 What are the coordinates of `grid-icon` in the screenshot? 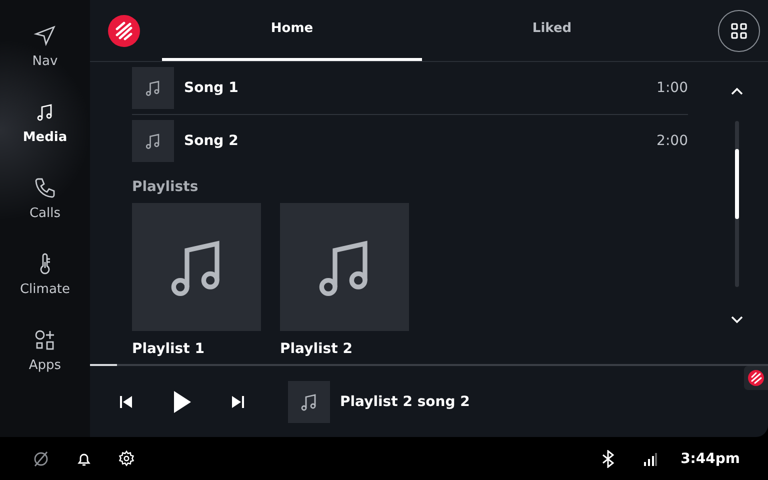 It's located at (739, 31).